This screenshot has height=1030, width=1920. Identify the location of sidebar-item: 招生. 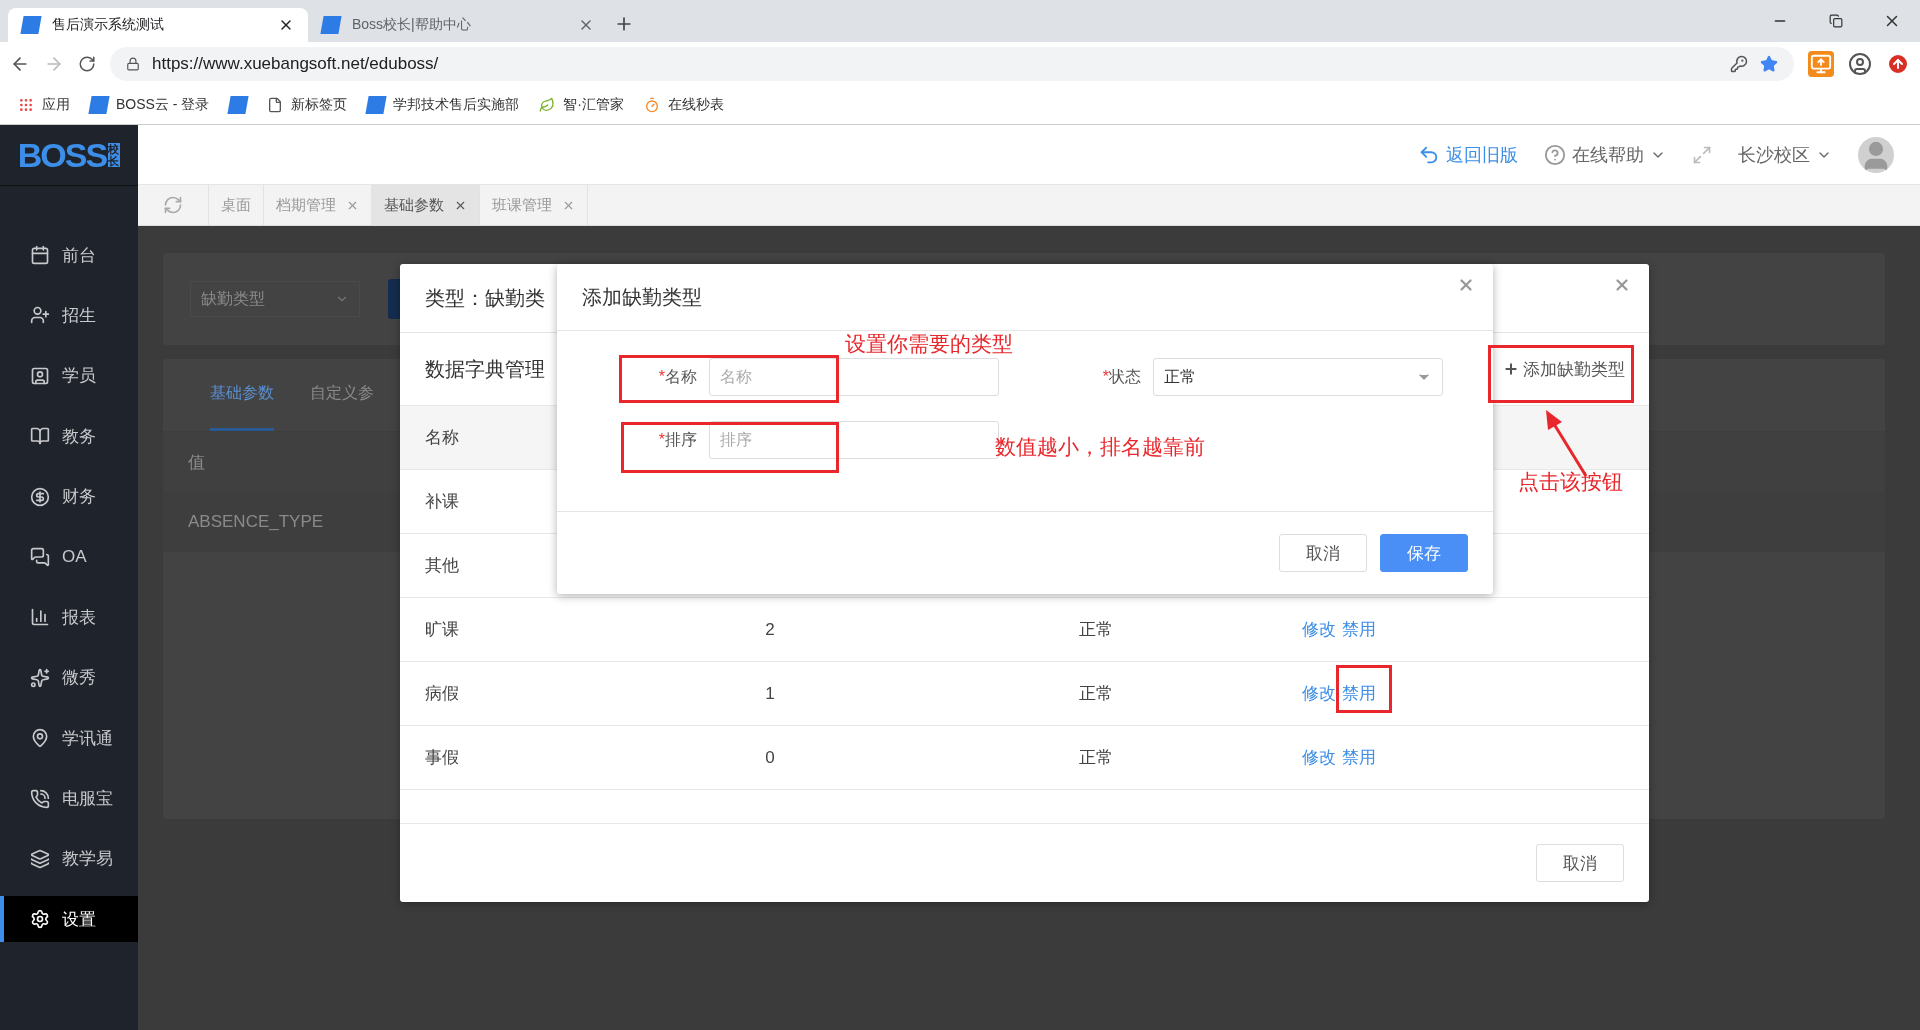
(69, 315).